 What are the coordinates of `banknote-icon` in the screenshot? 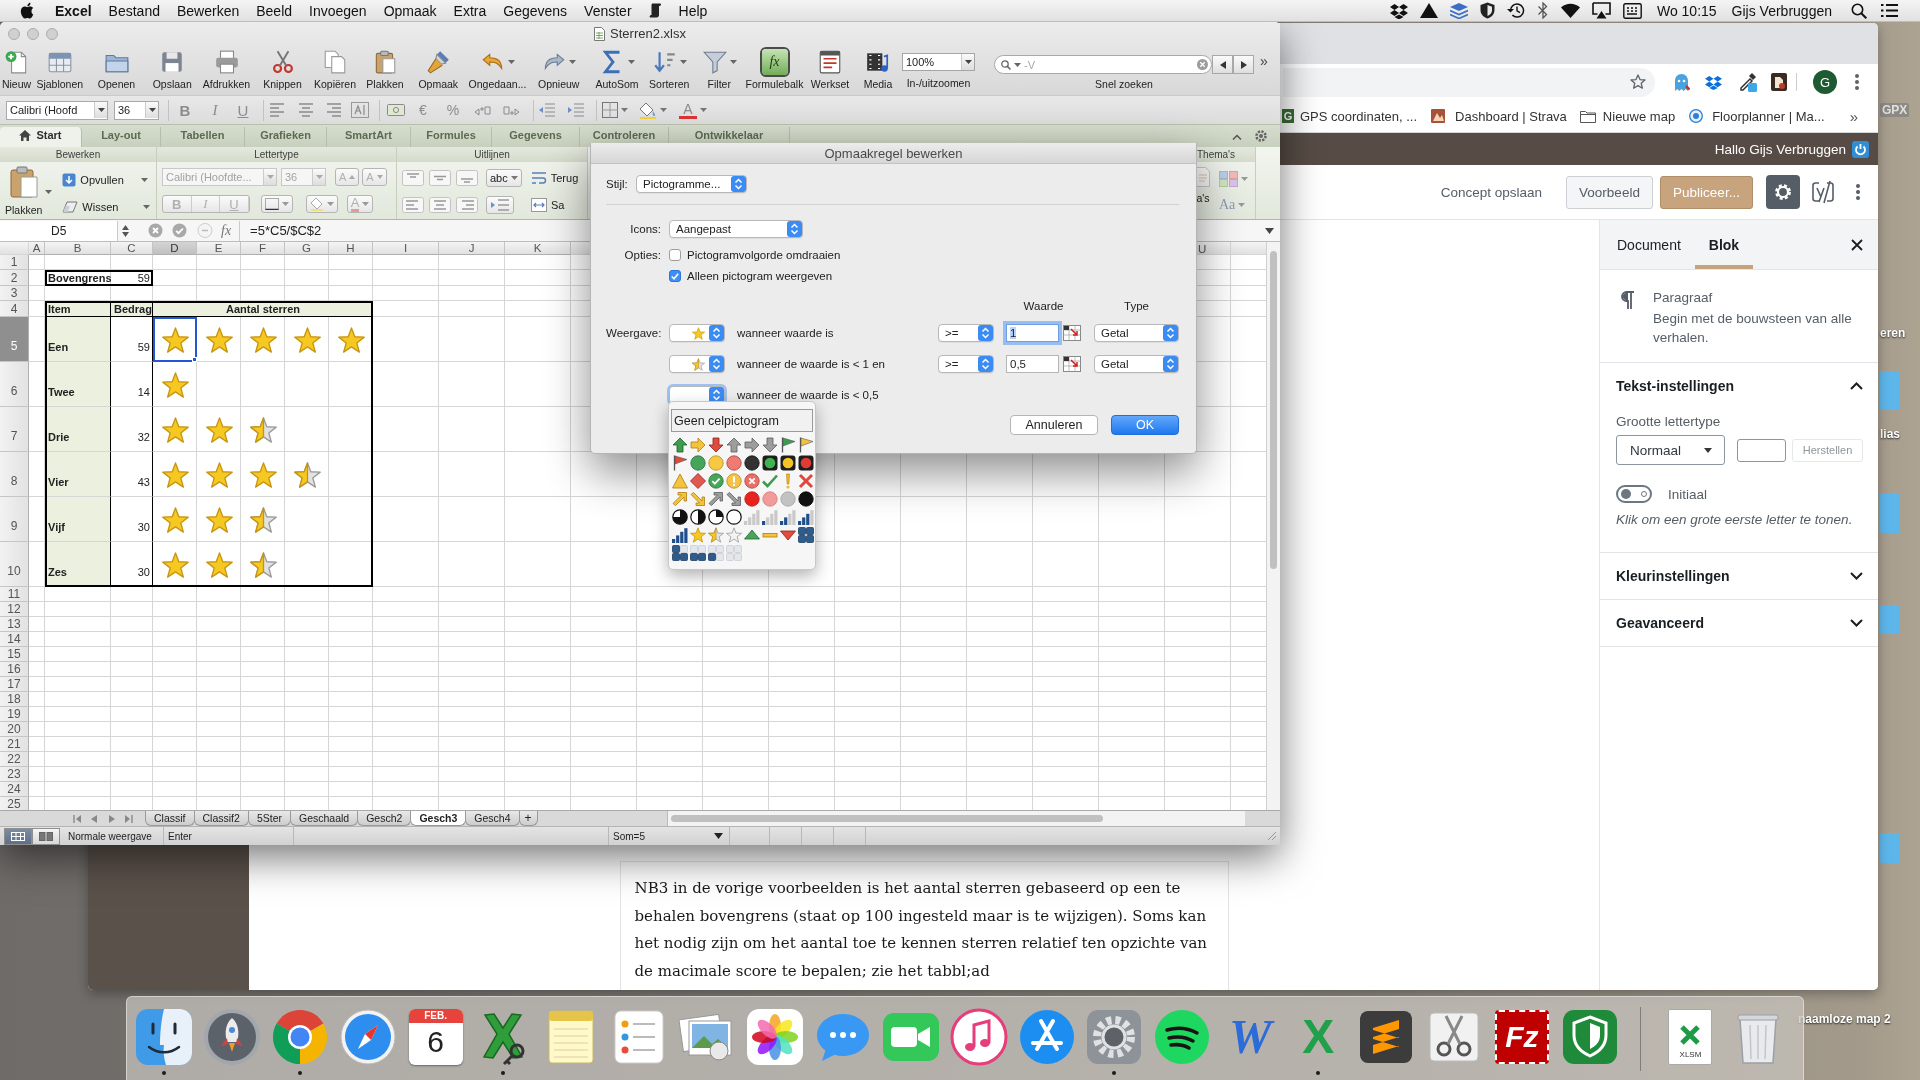 It's located at (396, 110).